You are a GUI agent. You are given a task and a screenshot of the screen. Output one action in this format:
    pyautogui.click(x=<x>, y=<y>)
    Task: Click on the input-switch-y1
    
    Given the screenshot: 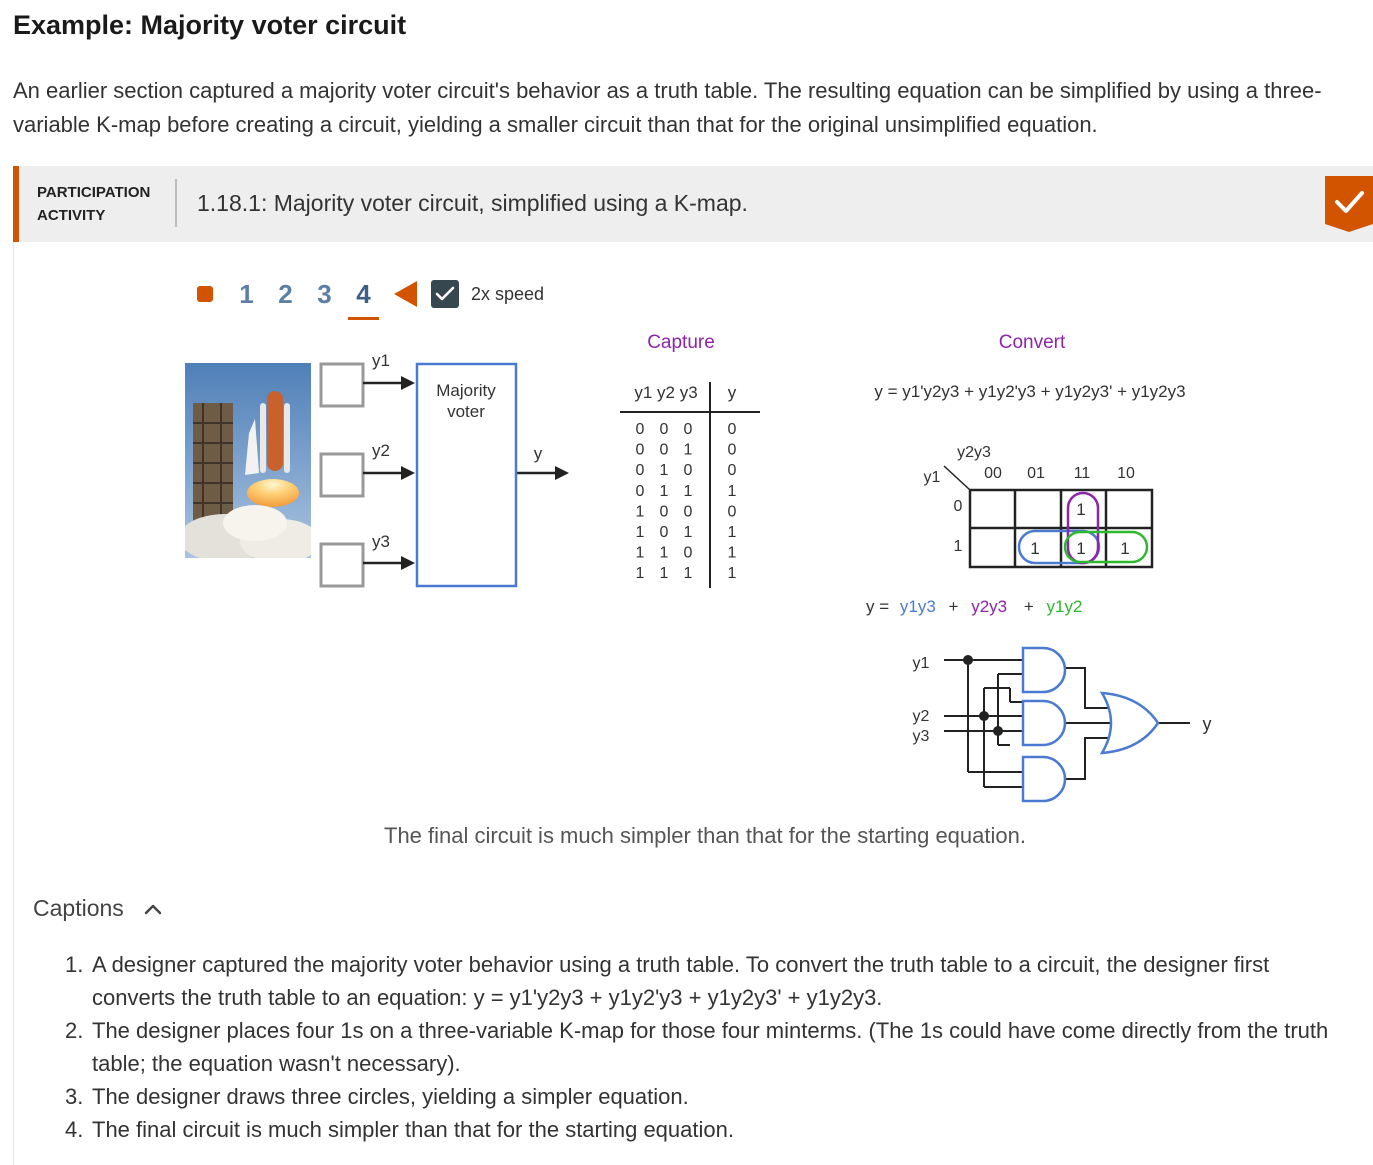 What is the action you would take?
    pyautogui.click(x=342, y=385)
    